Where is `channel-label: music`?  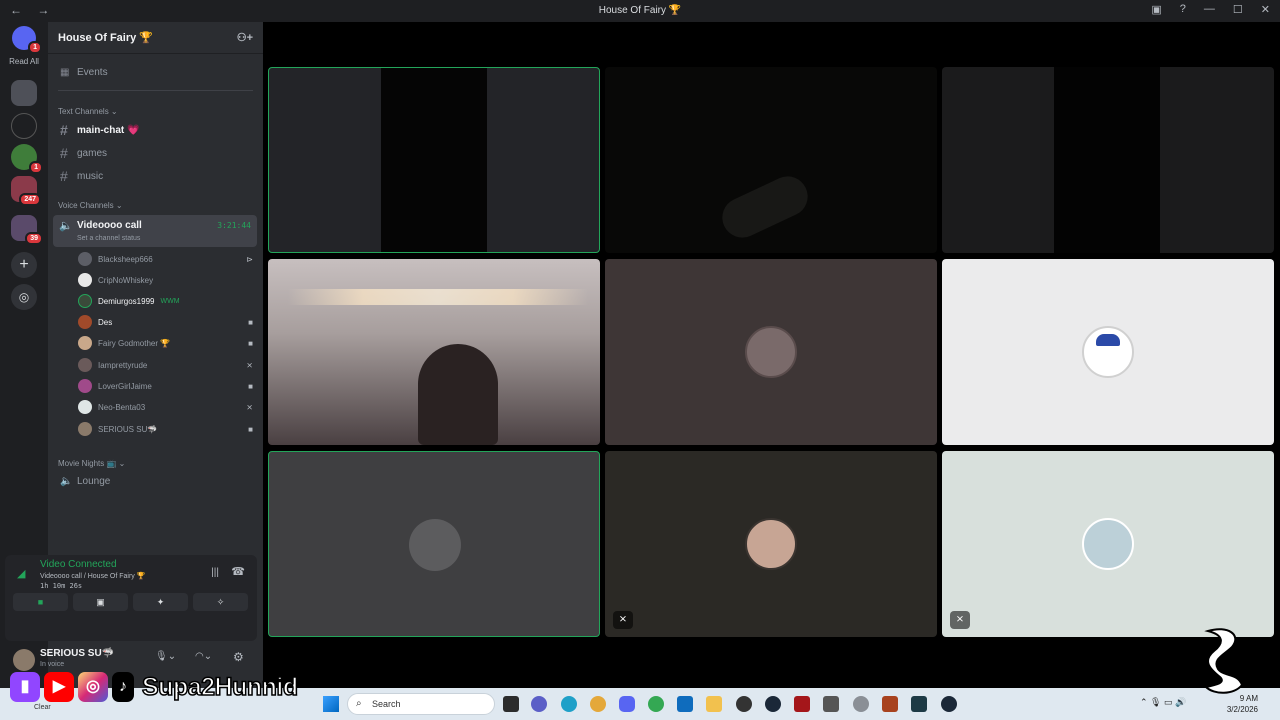 channel-label: music is located at coordinates (90, 176).